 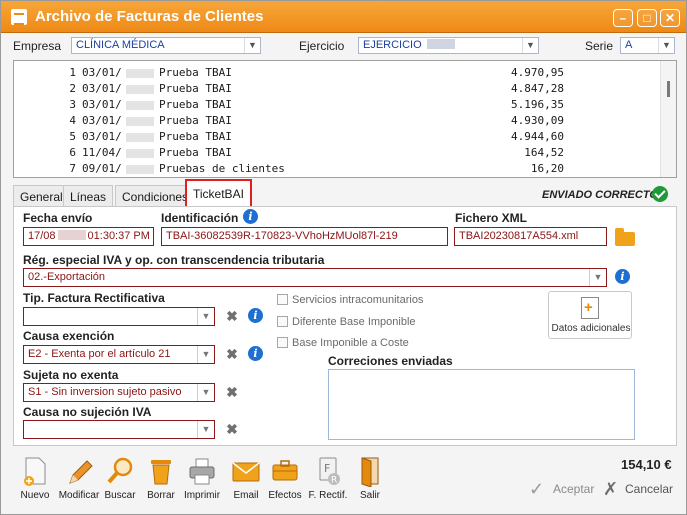 I want to click on regimen-select: 02.-Exportación ▼, so click(x=315, y=277).